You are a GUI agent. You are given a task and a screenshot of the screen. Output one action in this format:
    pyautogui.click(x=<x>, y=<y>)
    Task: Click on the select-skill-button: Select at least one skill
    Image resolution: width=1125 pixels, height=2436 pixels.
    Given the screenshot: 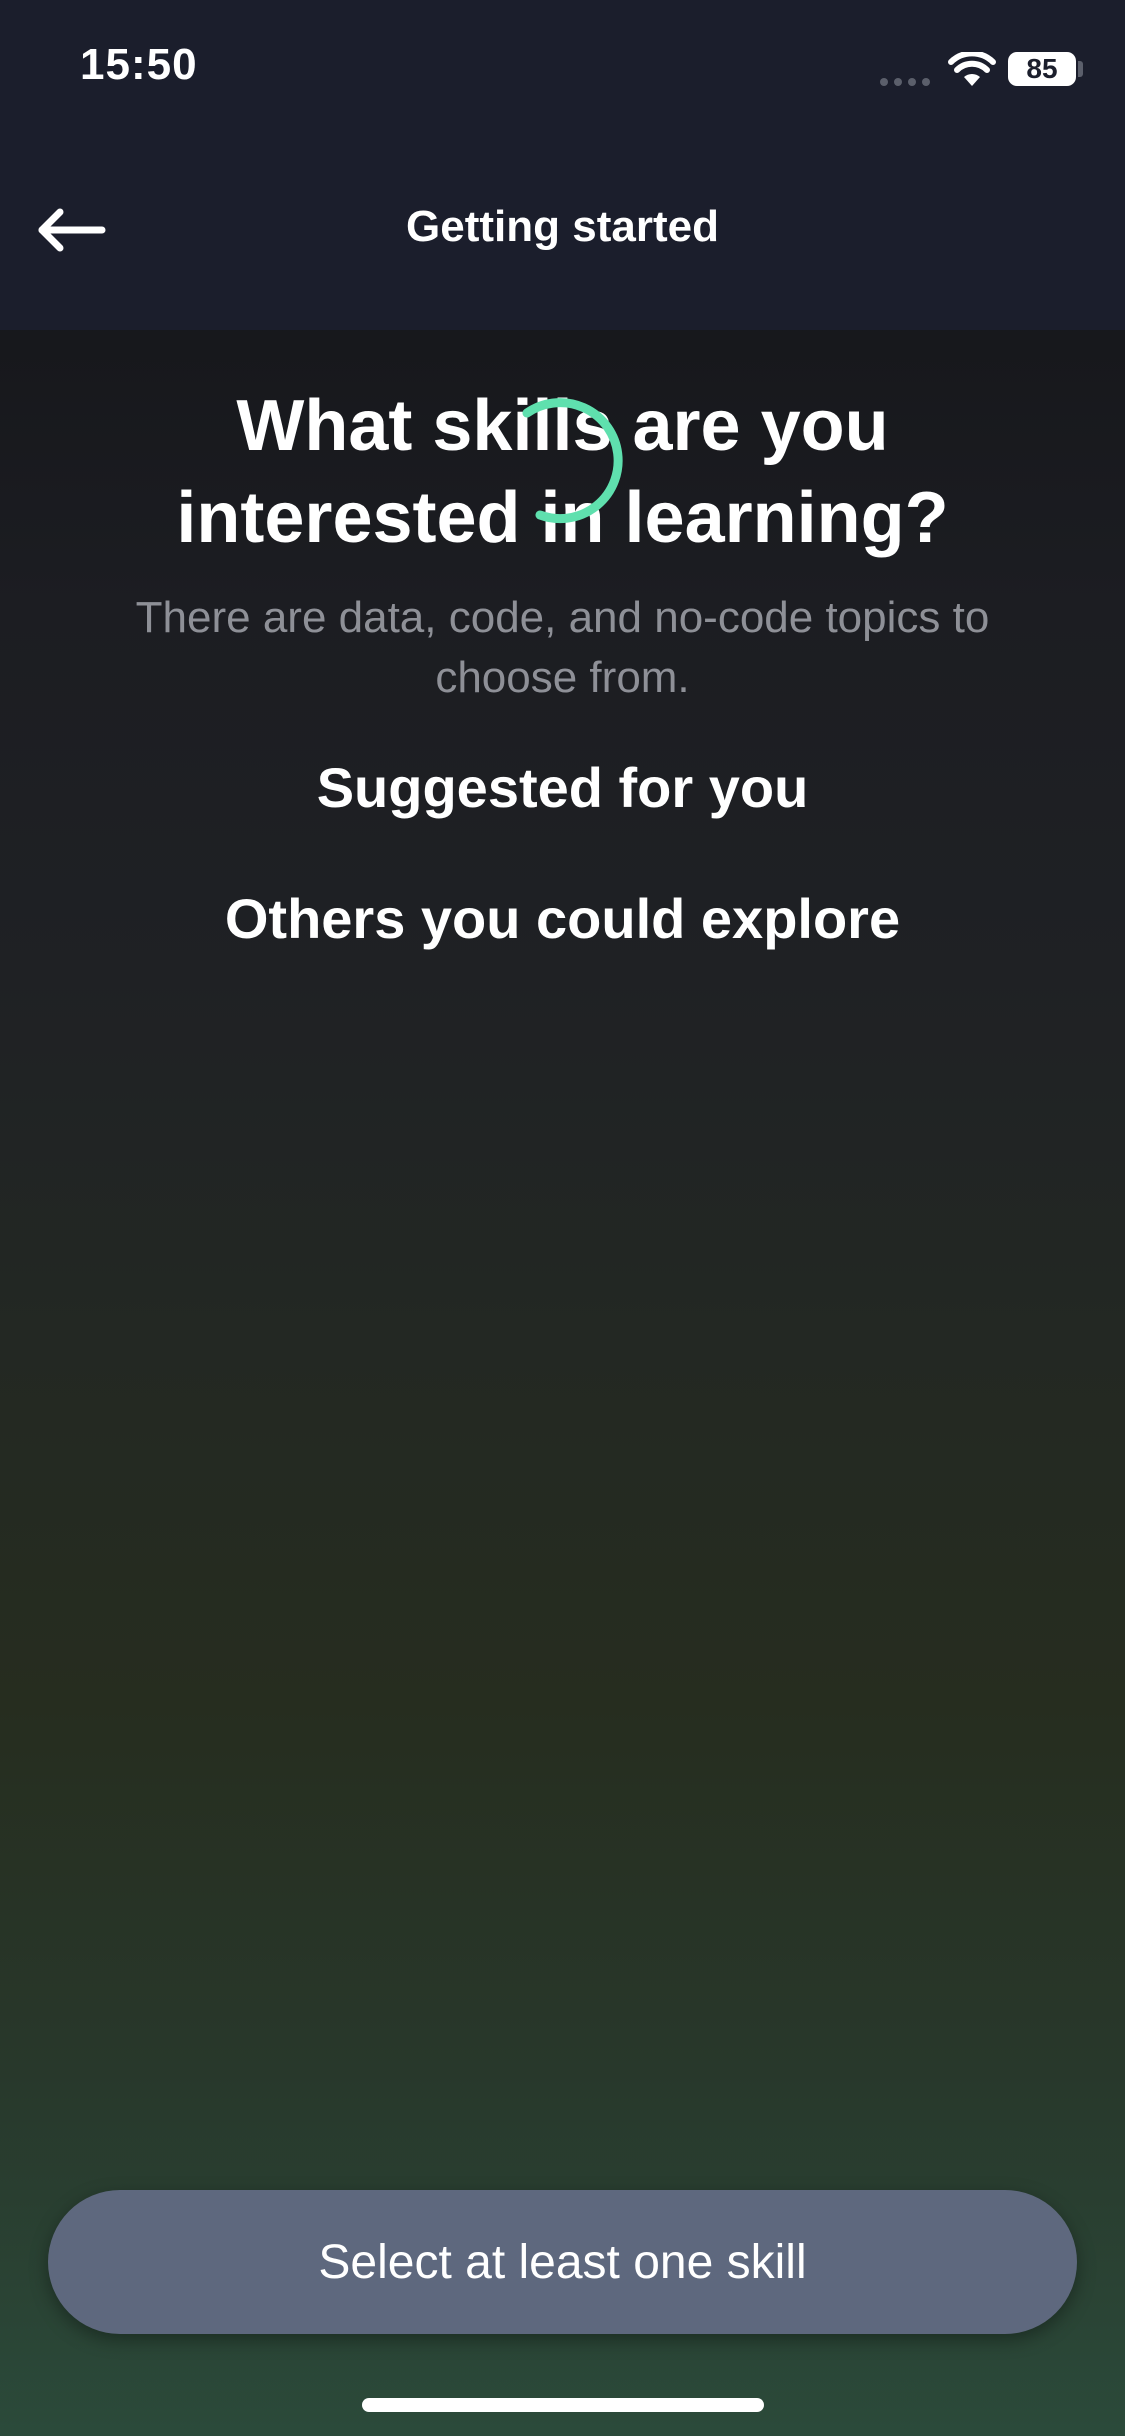 What is the action you would take?
    pyautogui.click(x=562, y=2262)
    